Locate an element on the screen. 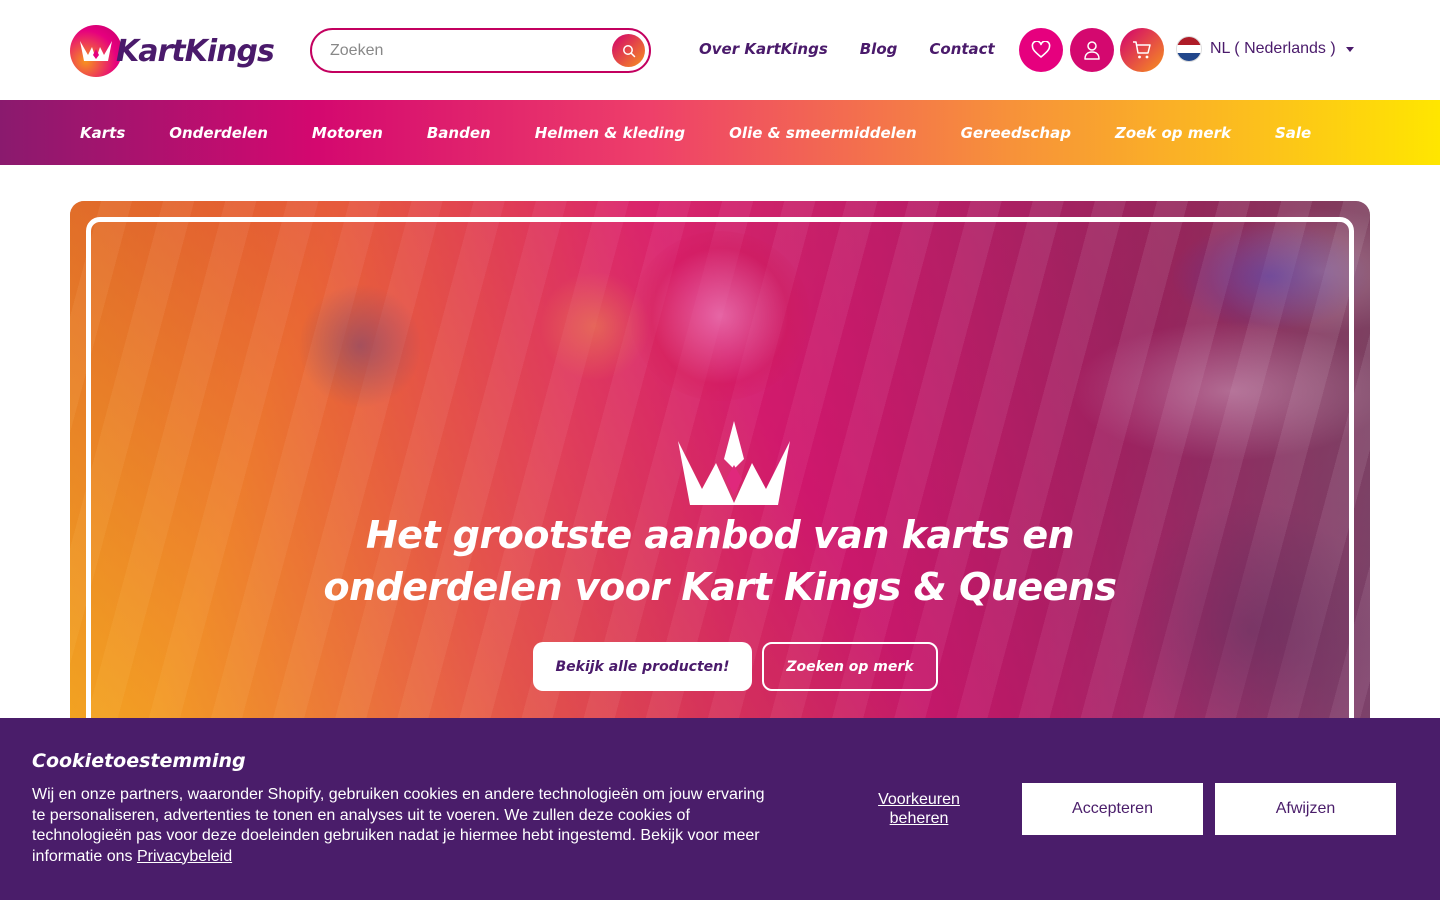 This screenshot has height=900, width=1440. accept-cookies-button: Accepteren is located at coordinates (1112, 809).